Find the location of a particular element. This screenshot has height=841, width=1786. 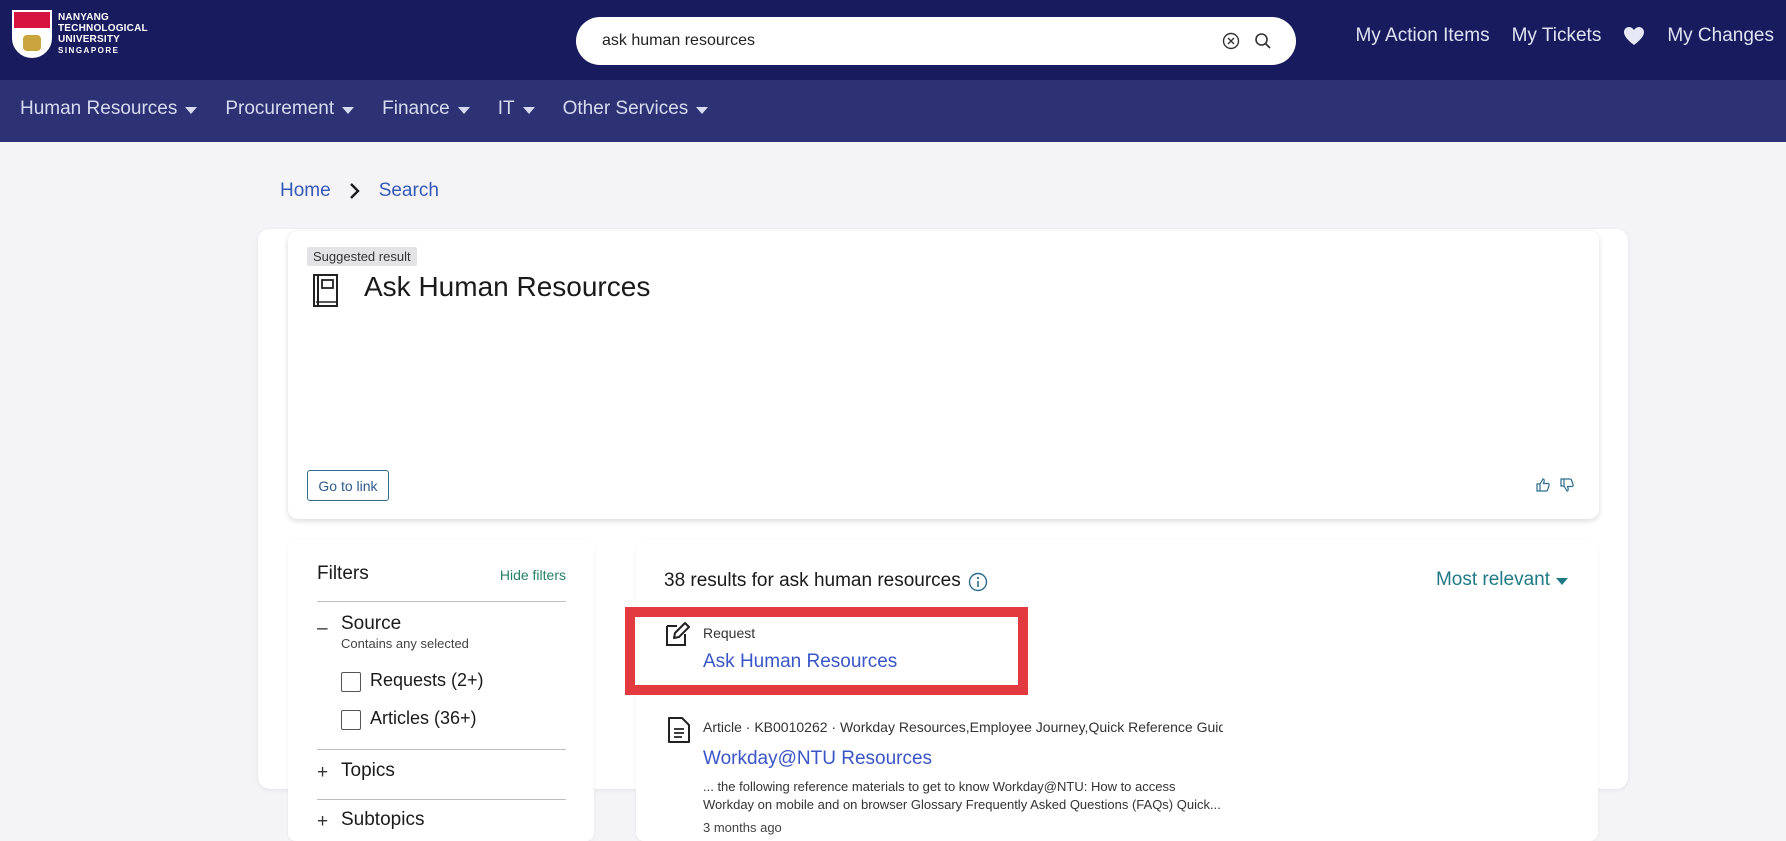

breadcrumb: Home Search is located at coordinates (359, 191).